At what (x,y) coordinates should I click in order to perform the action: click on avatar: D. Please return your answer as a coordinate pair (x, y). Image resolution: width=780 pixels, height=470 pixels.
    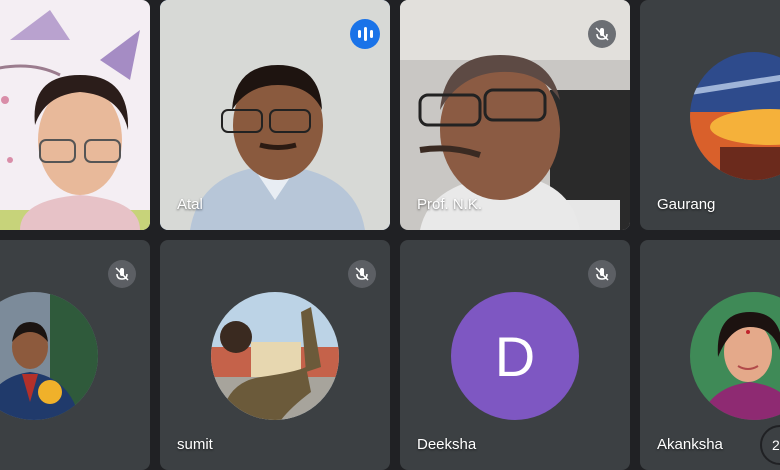
    Looking at the image, I should click on (515, 356).